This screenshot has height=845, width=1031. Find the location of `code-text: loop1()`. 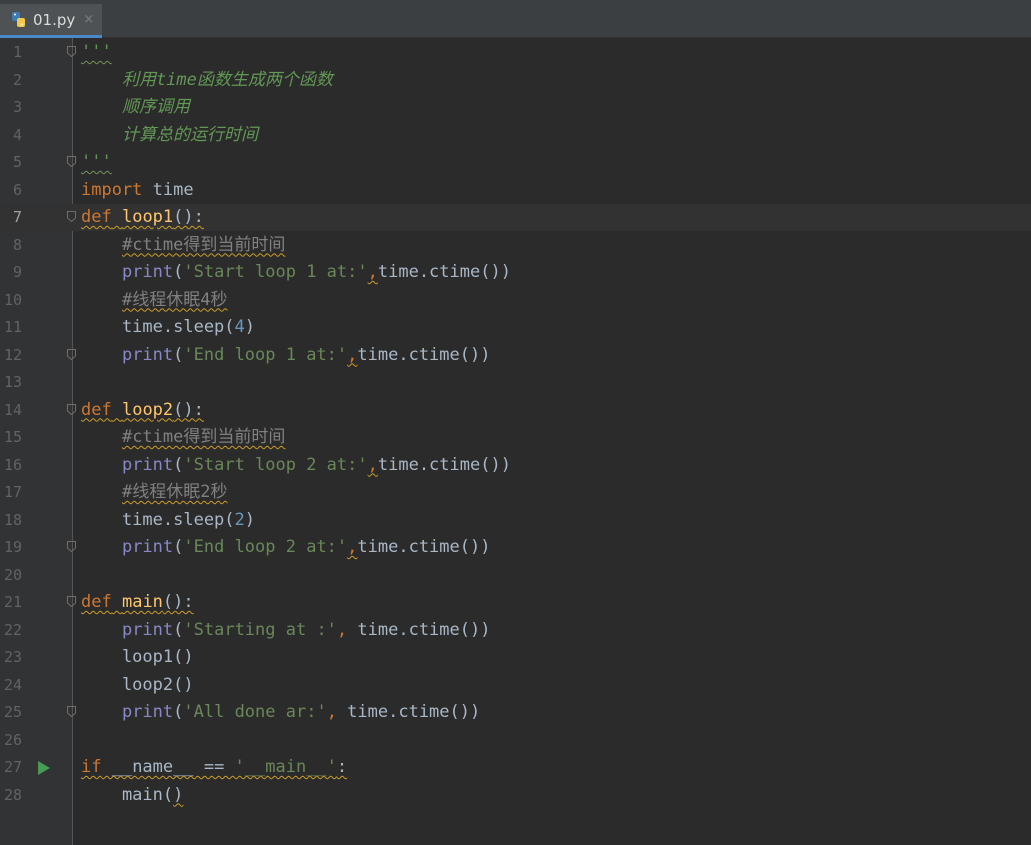

code-text: loop1() is located at coordinates (137, 657).